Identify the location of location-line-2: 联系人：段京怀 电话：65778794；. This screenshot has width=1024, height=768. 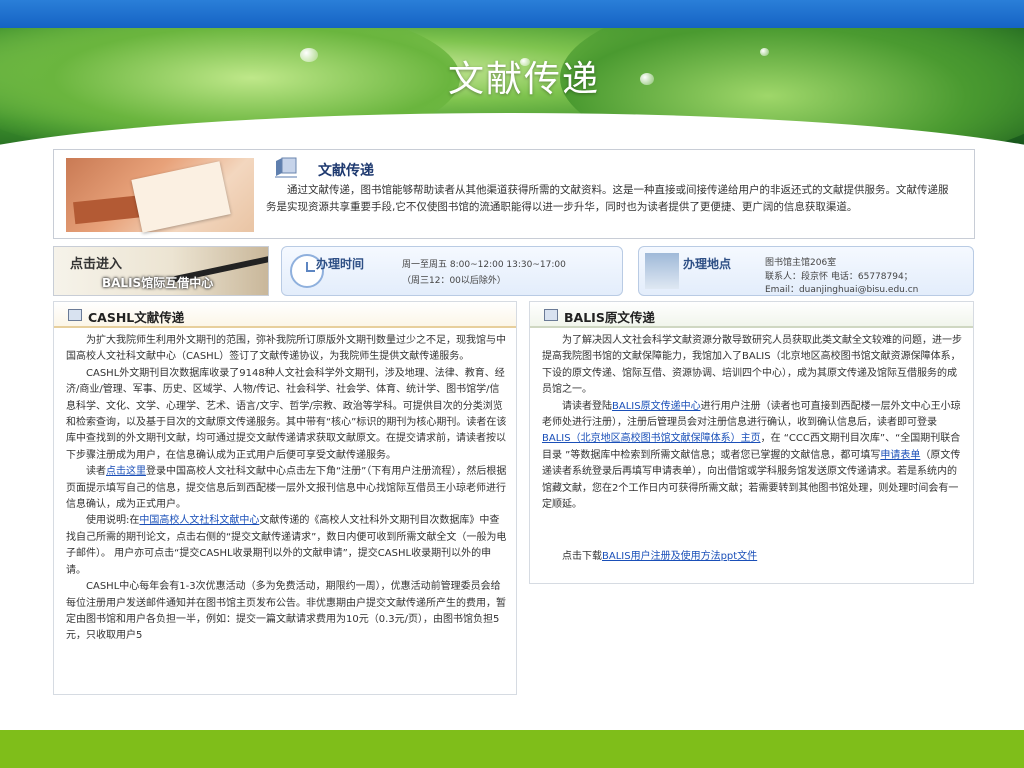
(839, 277).